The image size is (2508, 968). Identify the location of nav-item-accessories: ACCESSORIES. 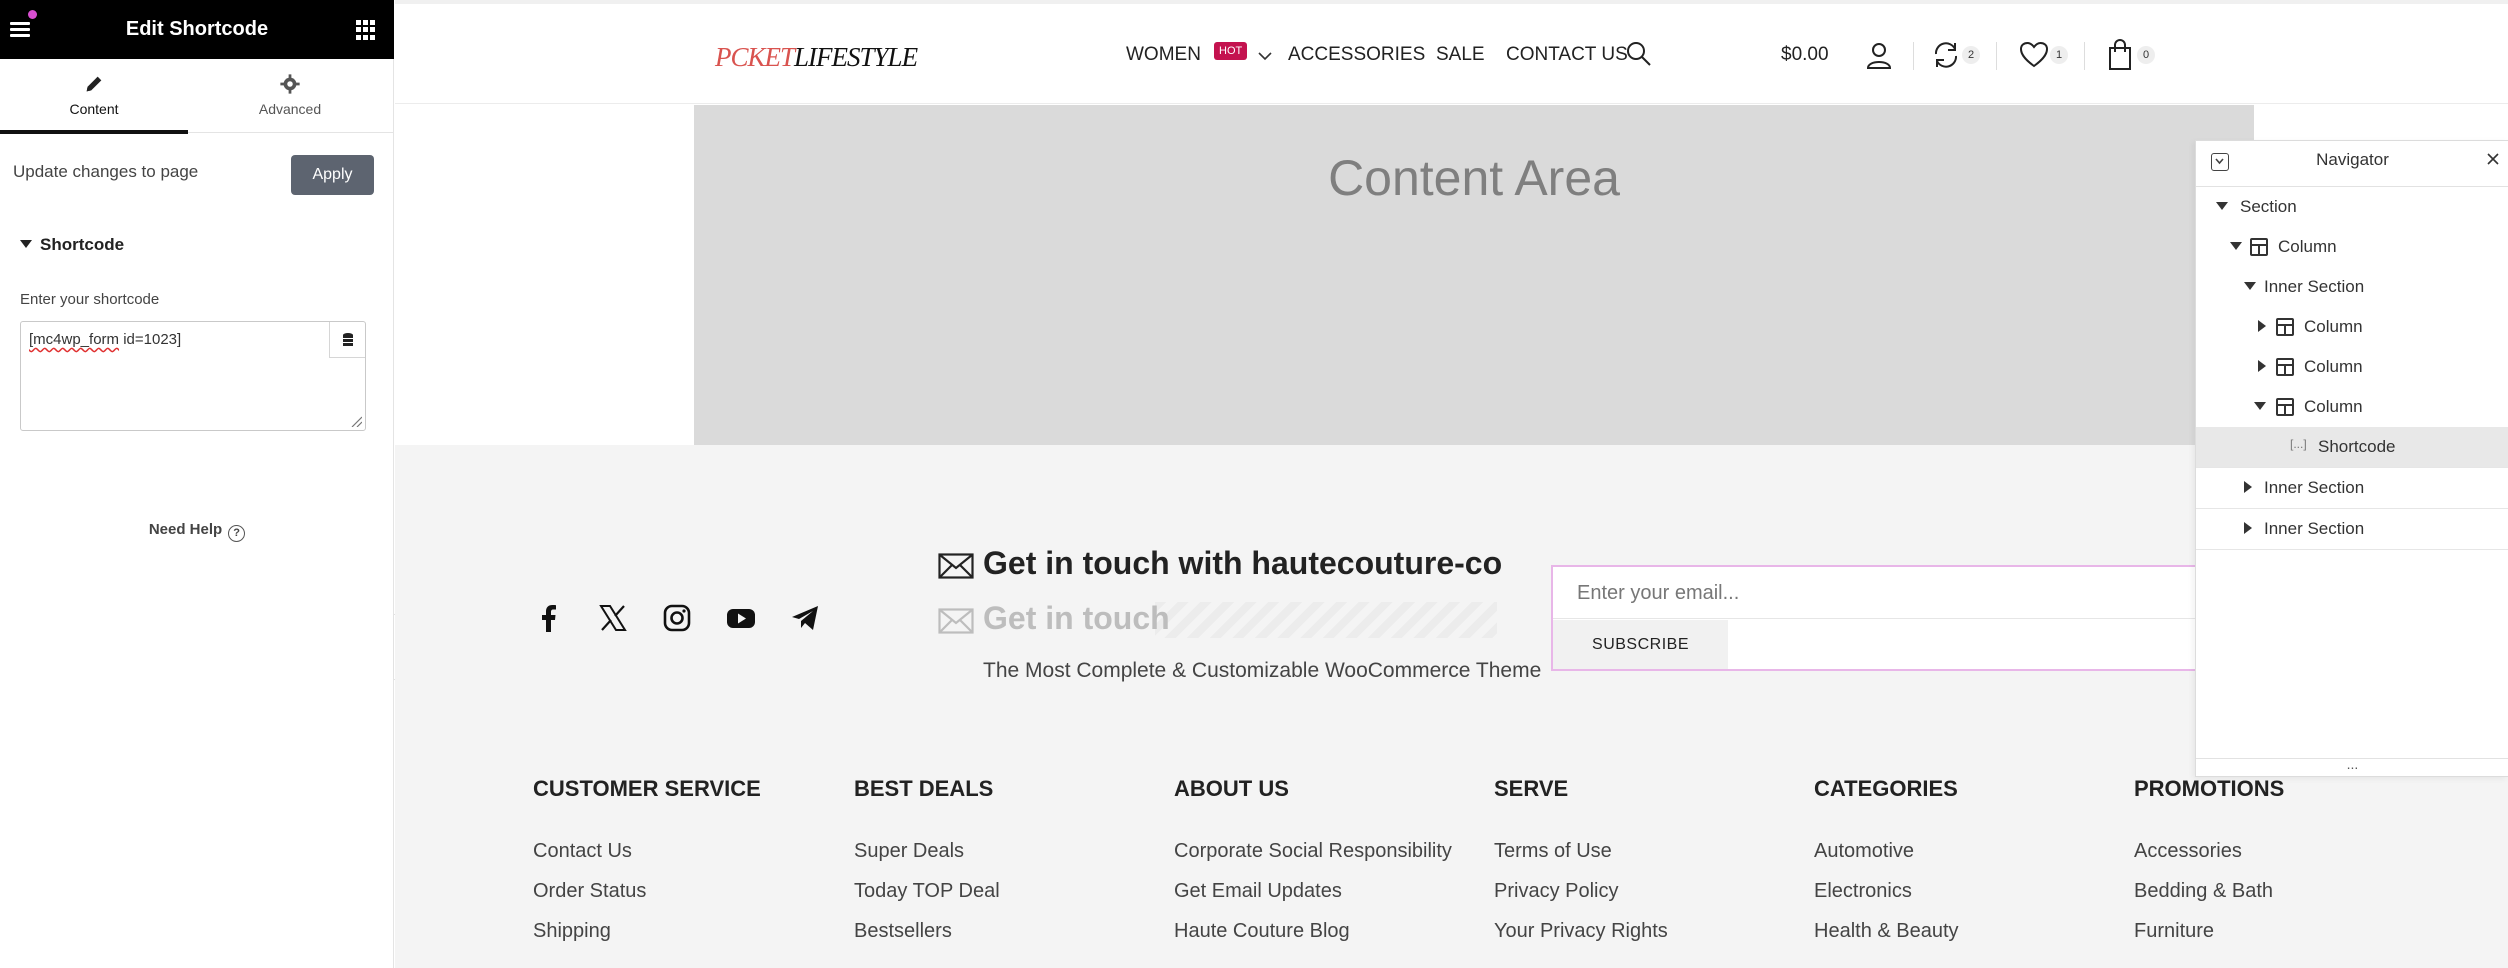
(1356, 55).